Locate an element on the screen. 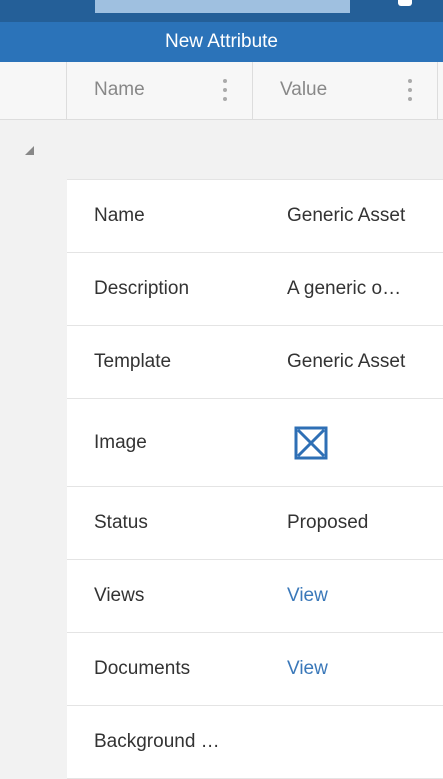  new-attribute-button: New Attribute is located at coordinates (221, 42).